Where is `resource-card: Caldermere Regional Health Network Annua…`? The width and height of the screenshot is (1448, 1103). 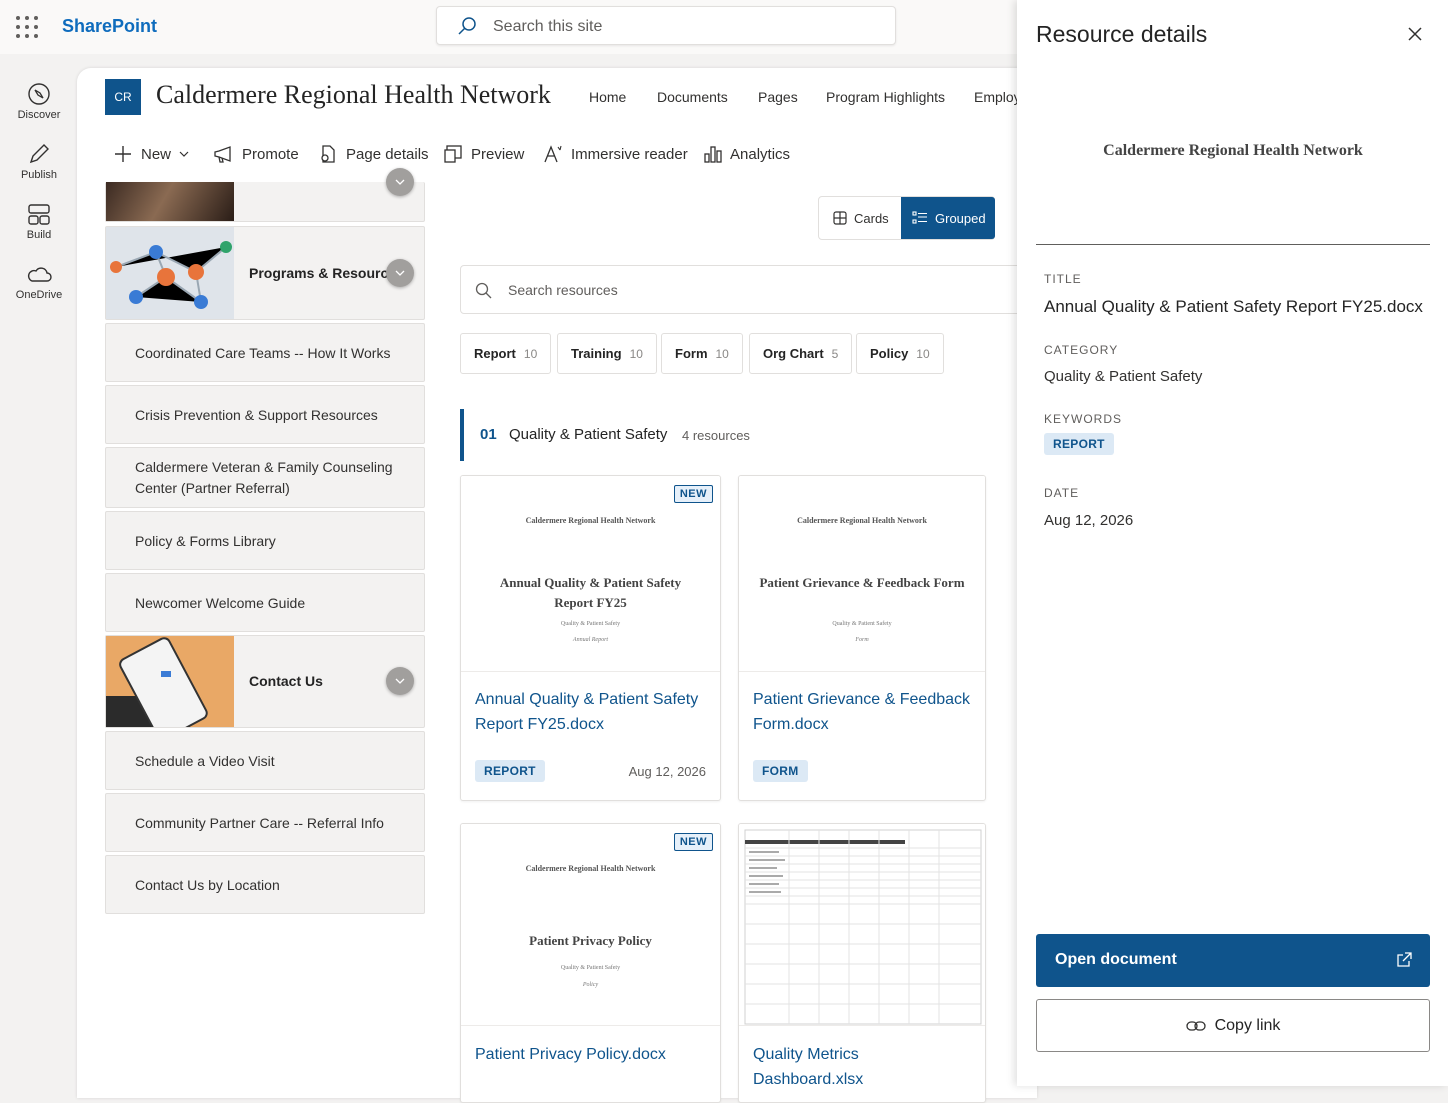
resource-card: Caldermere Regional Health Network Annua… is located at coordinates (590, 638).